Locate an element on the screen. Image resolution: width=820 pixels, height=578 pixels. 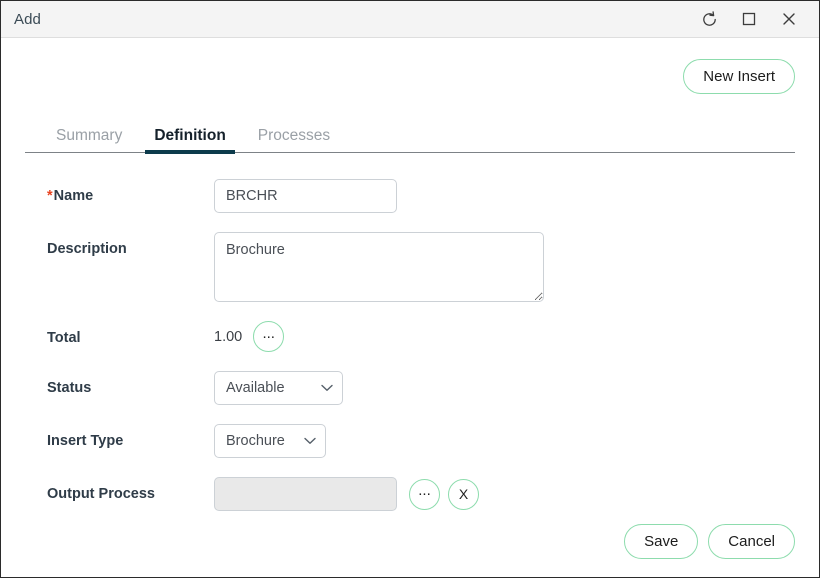
field-row-description: Description is located at coordinates (421, 267).